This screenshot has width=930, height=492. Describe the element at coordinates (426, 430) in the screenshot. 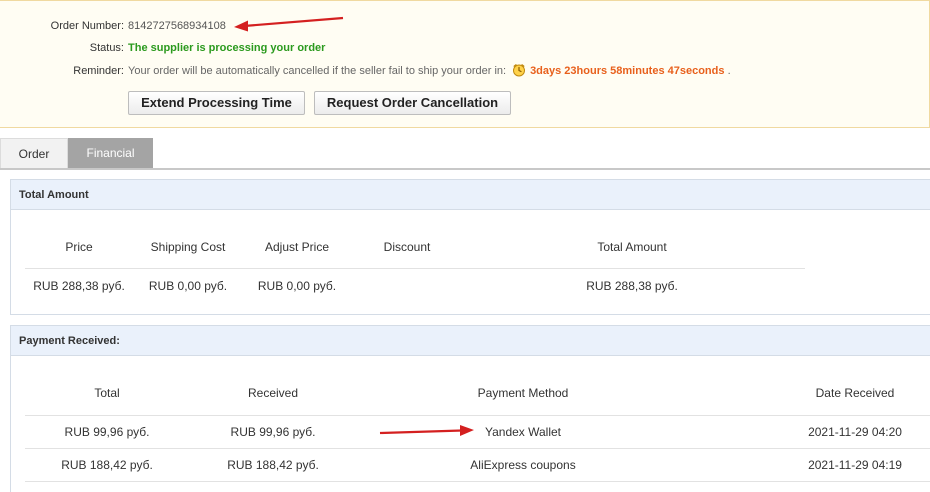

I see `annotation-arrow-payment-method` at that location.